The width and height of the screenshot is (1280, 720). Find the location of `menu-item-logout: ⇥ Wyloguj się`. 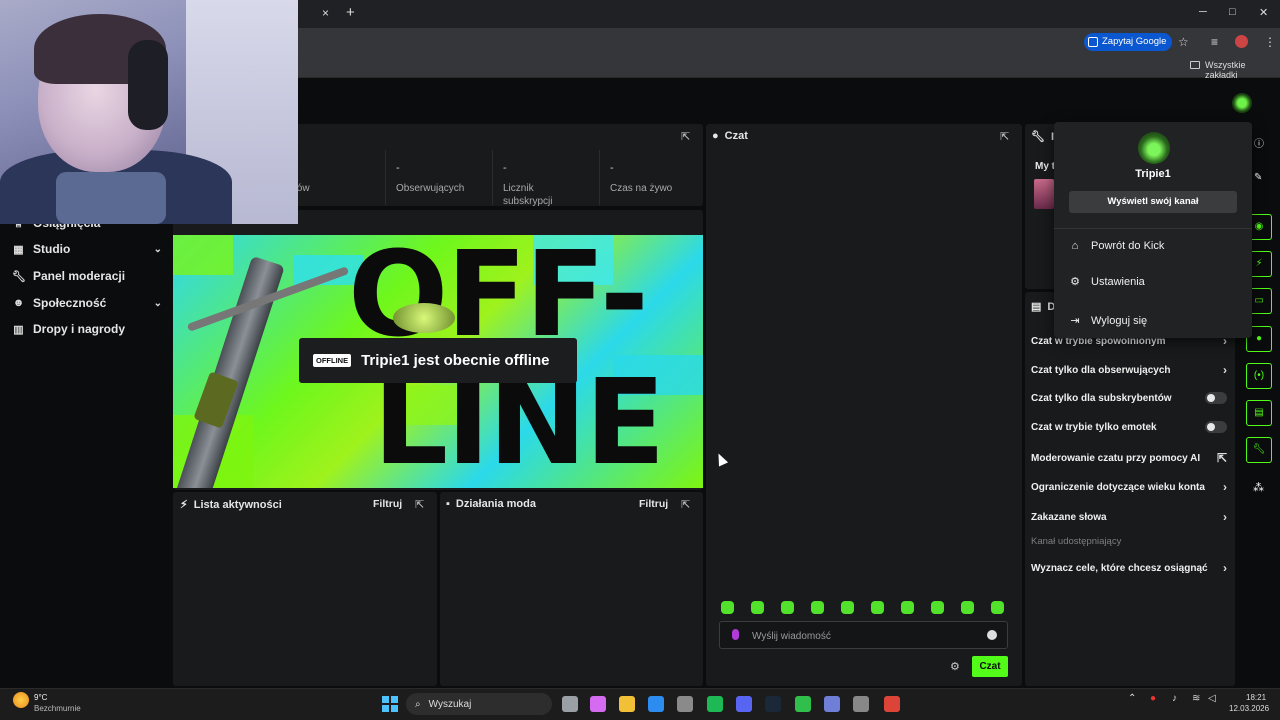

menu-item-logout: ⇥ Wyloguj się is located at coordinates (1108, 321).